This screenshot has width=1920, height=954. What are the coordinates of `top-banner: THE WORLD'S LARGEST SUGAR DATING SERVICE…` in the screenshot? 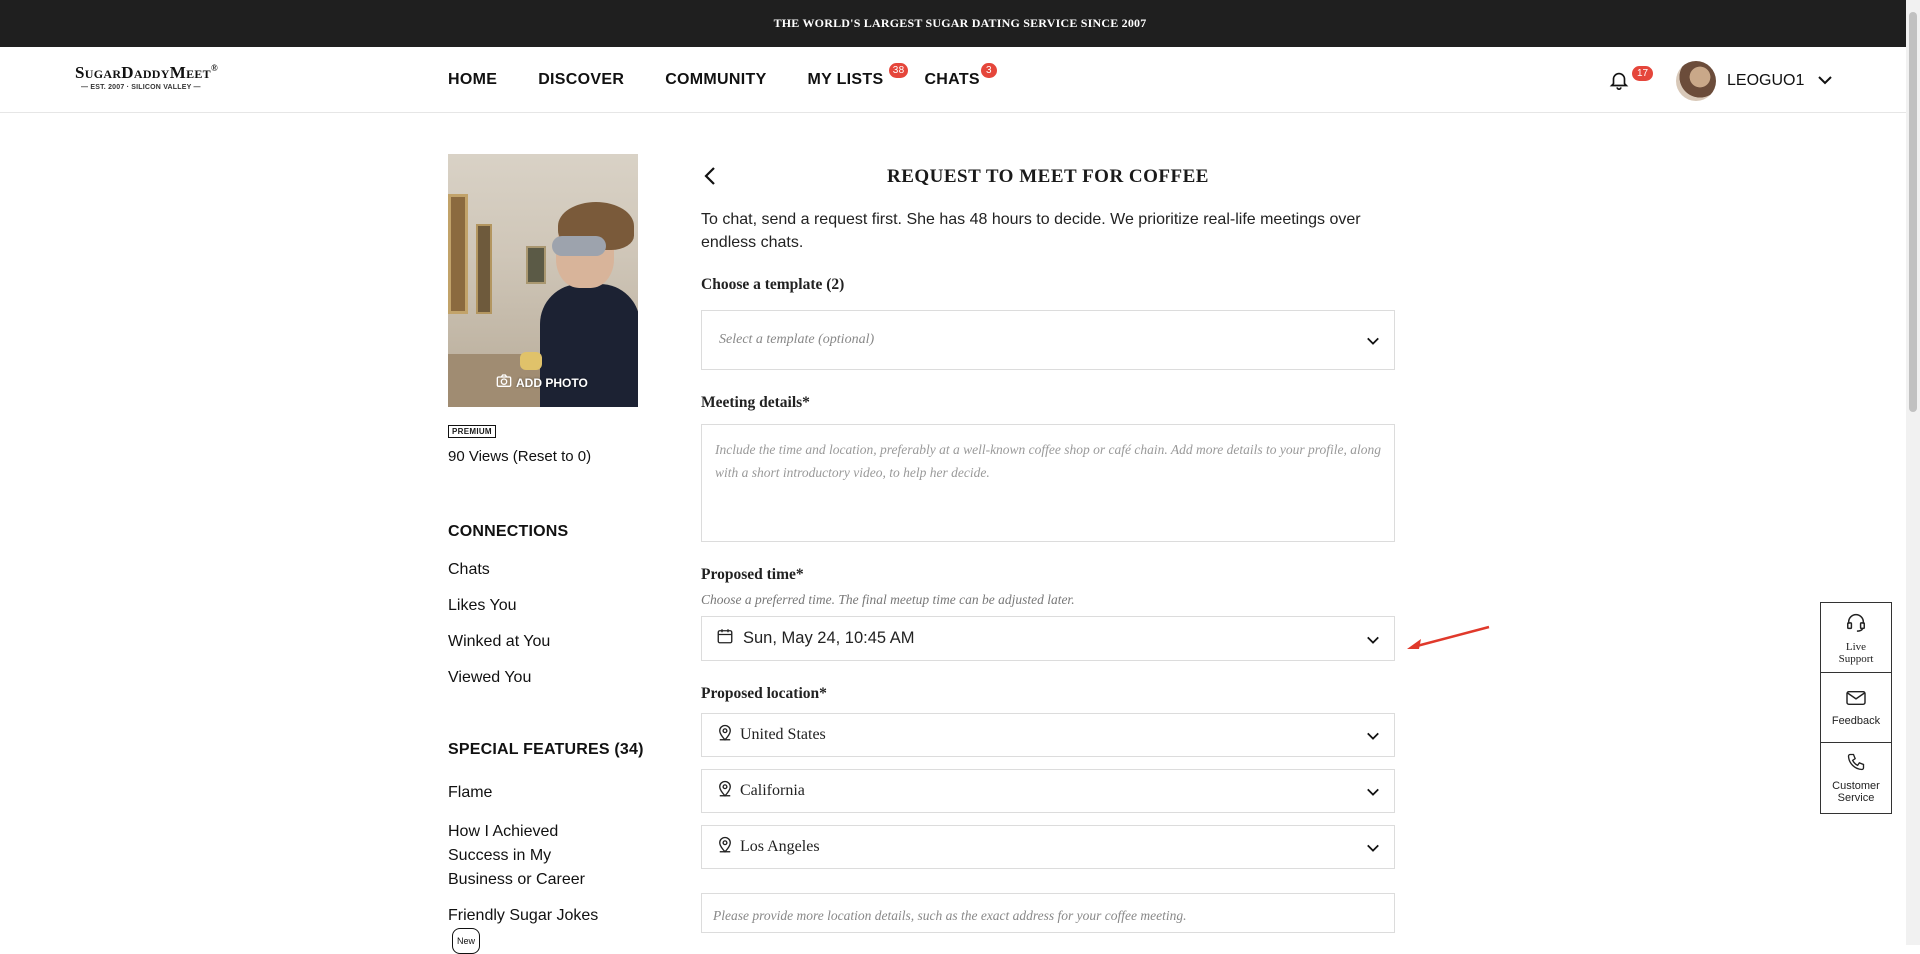 It's located at (960, 23).